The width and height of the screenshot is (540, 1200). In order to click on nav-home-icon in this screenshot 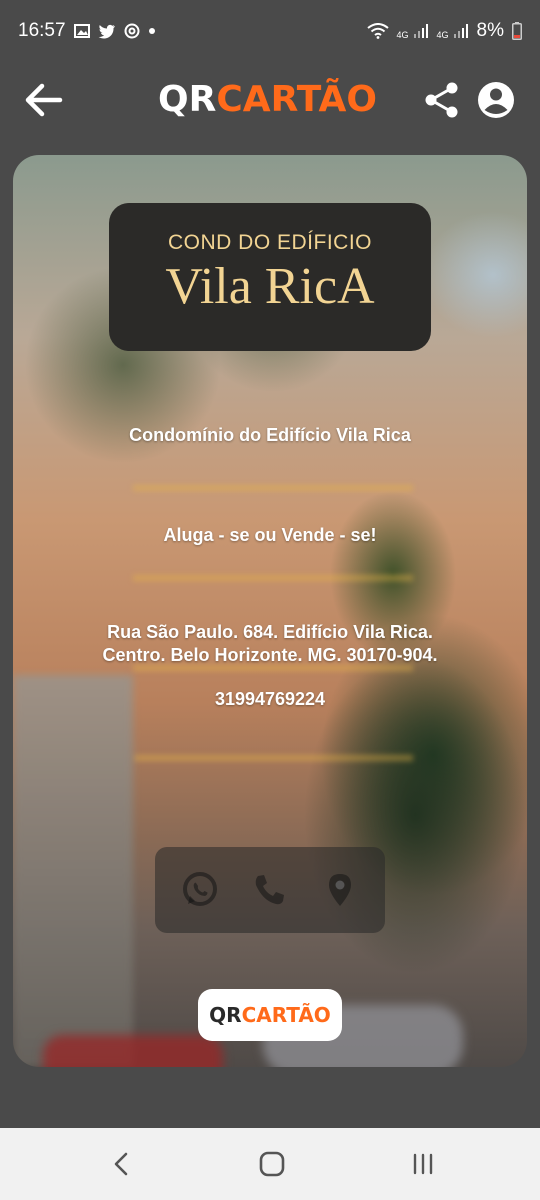, I will do `click(272, 1164)`.